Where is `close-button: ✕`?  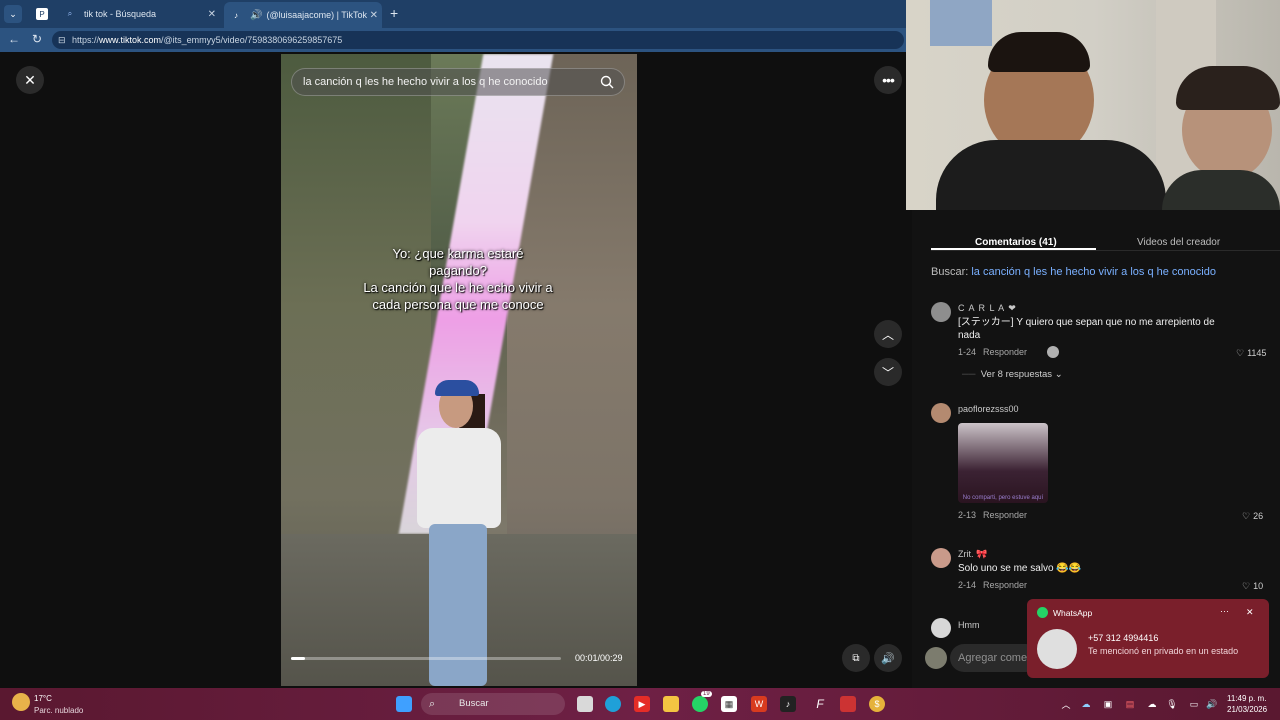 close-button: ✕ is located at coordinates (30, 80).